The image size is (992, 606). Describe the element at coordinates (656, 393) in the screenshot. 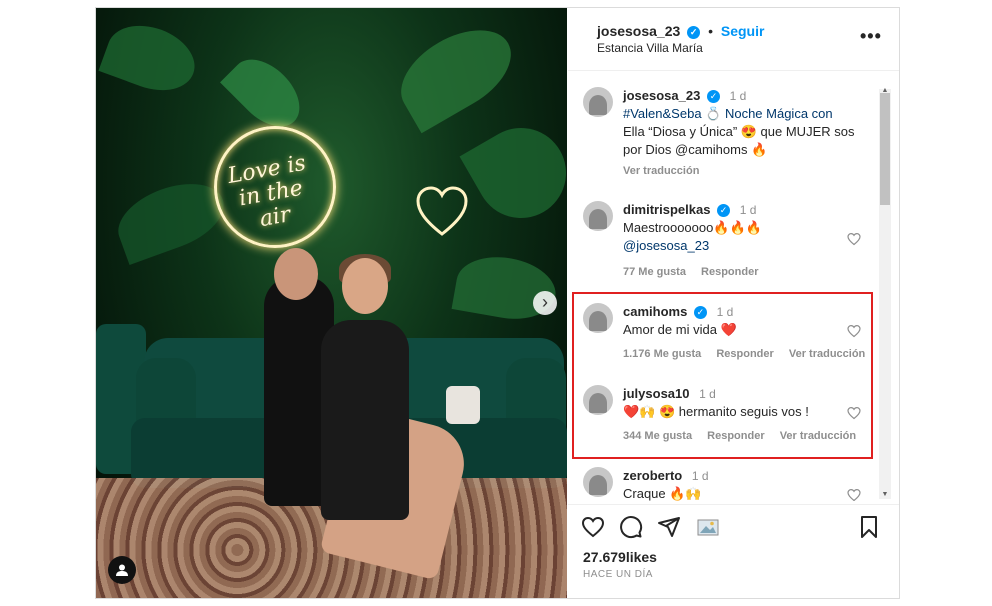

I see `comment-username: julysosa10` at that location.